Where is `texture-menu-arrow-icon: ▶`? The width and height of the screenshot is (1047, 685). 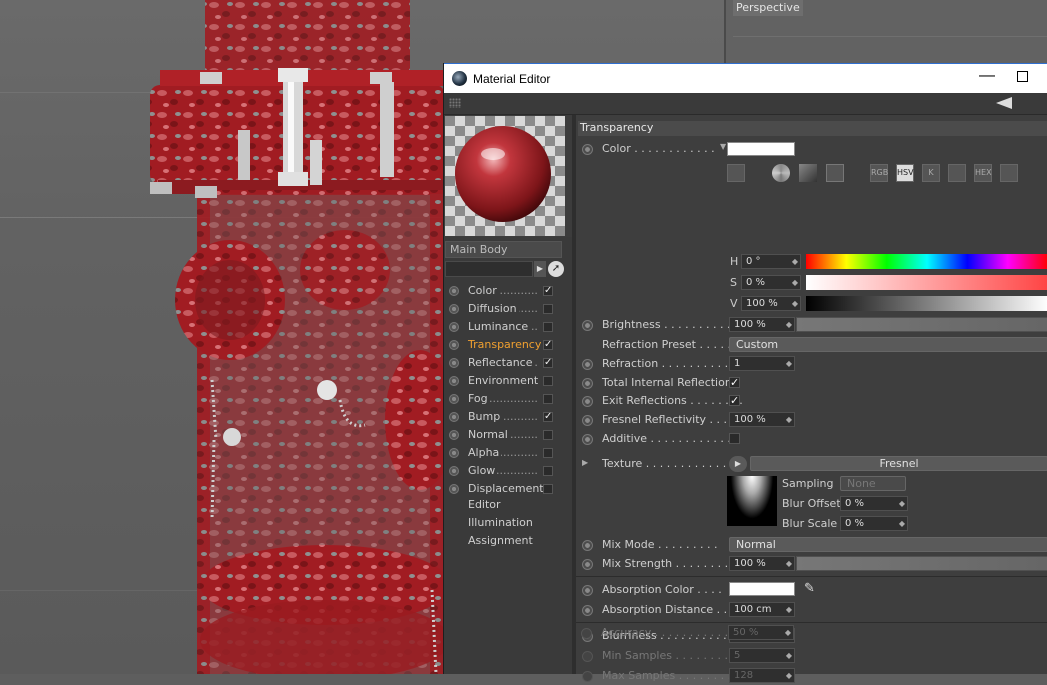 texture-menu-arrow-icon: ▶ is located at coordinates (738, 464).